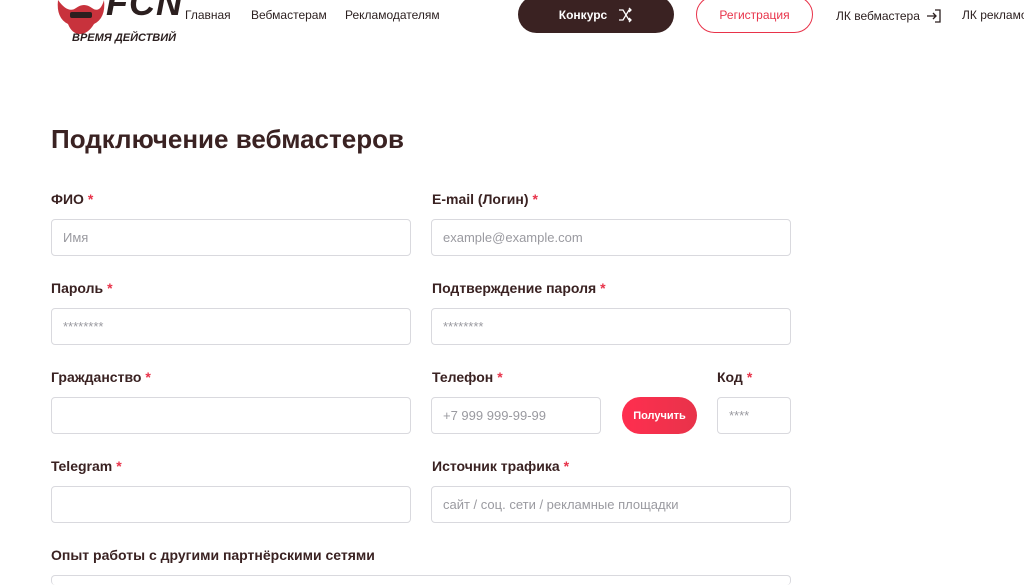 This screenshot has width=1024, height=585. What do you see at coordinates (730, 377) in the screenshot?
I see `code-label-text: Код` at bounding box center [730, 377].